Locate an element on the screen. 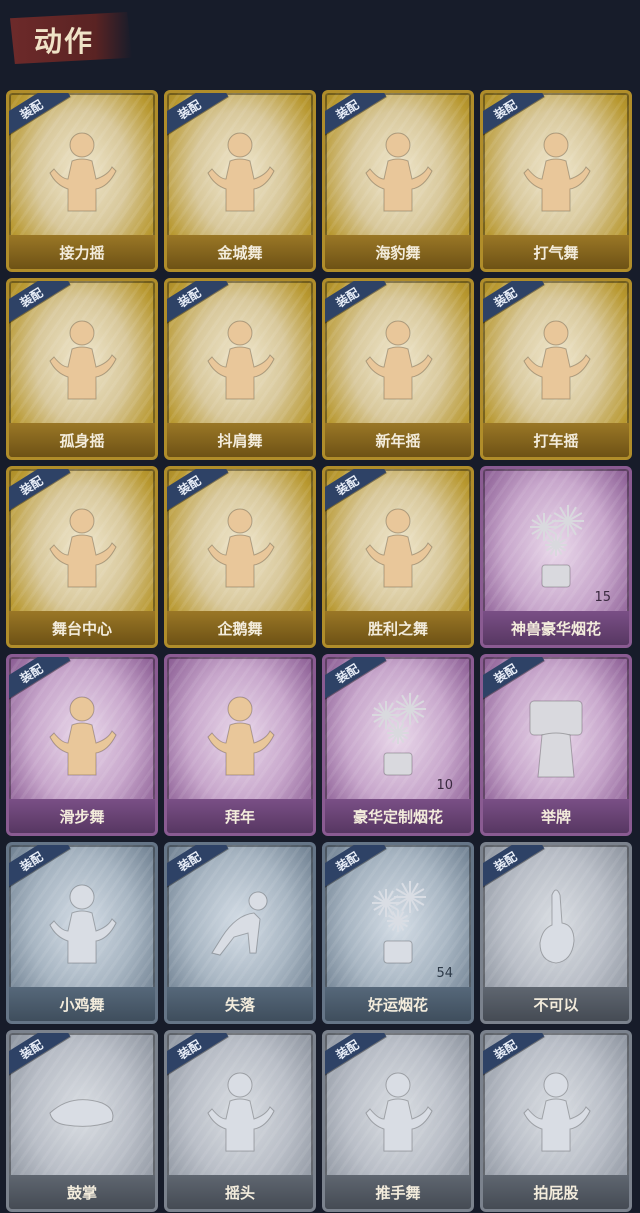  emote-label: 小鸡舞 is located at coordinates (82, 1004).